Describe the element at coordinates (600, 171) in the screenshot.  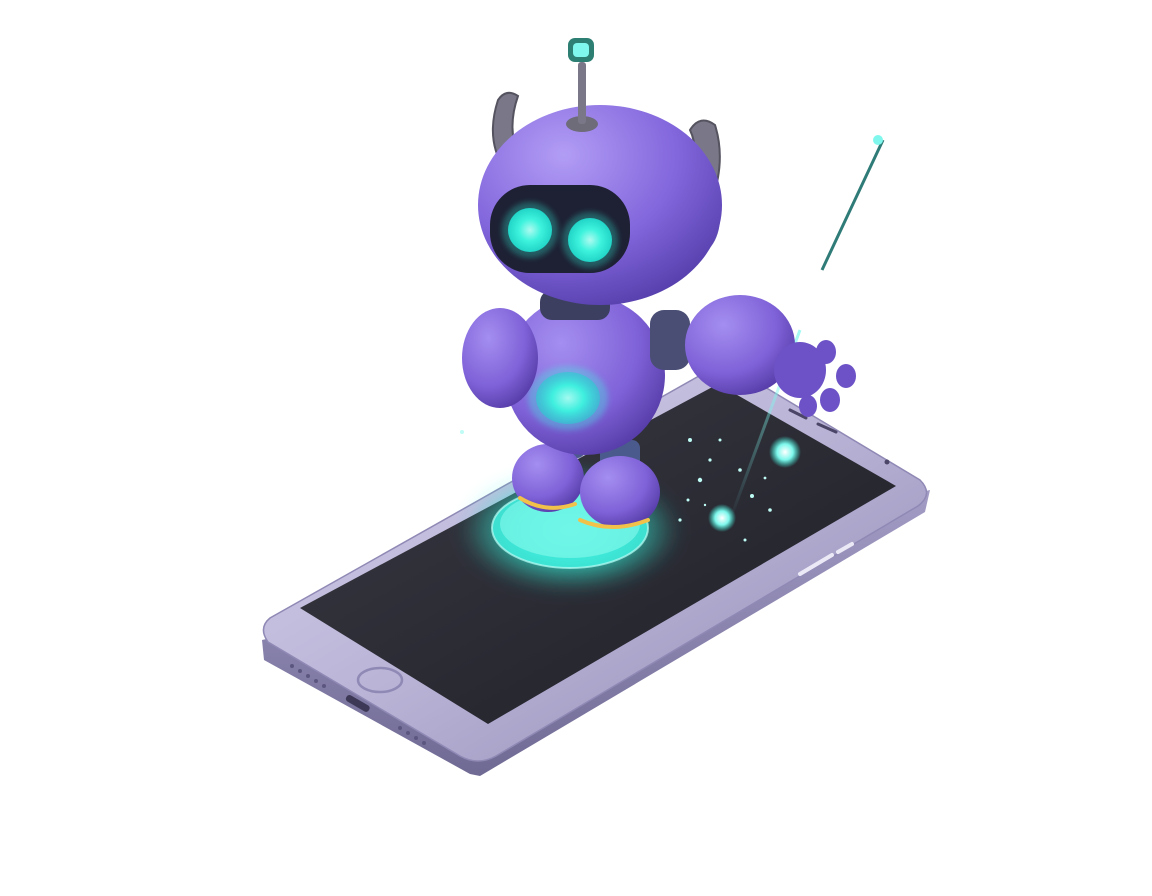
I see `robot-head` at that location.